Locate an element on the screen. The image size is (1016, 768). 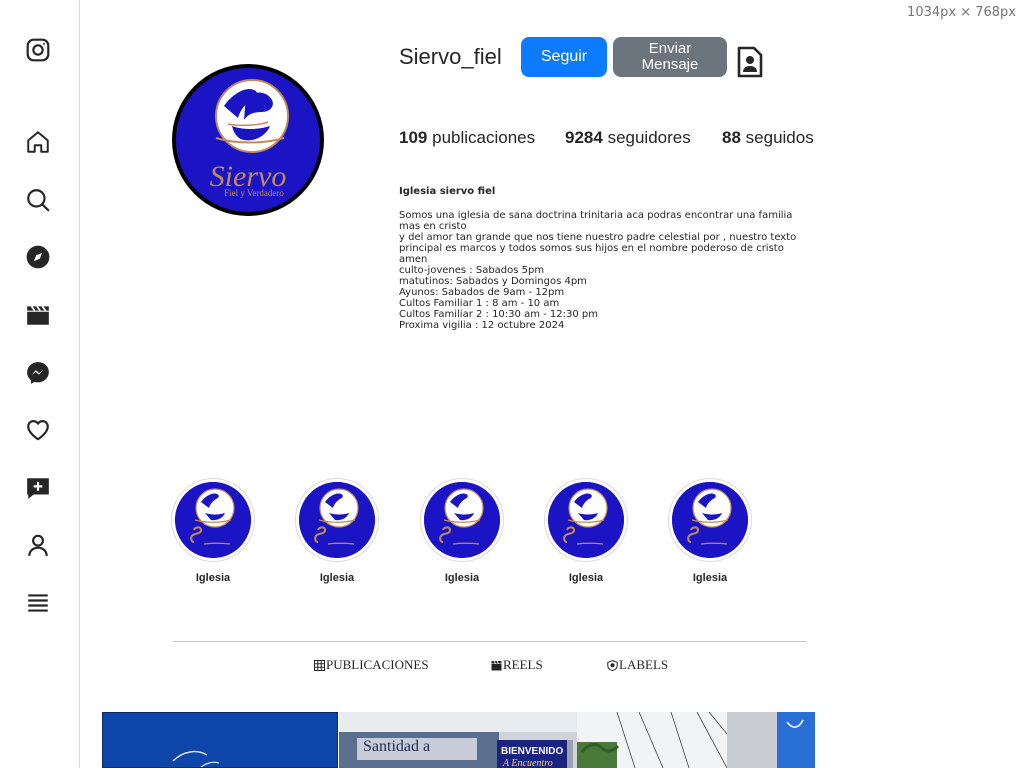
posts-count: 109 is located at coordinates (413, 137).